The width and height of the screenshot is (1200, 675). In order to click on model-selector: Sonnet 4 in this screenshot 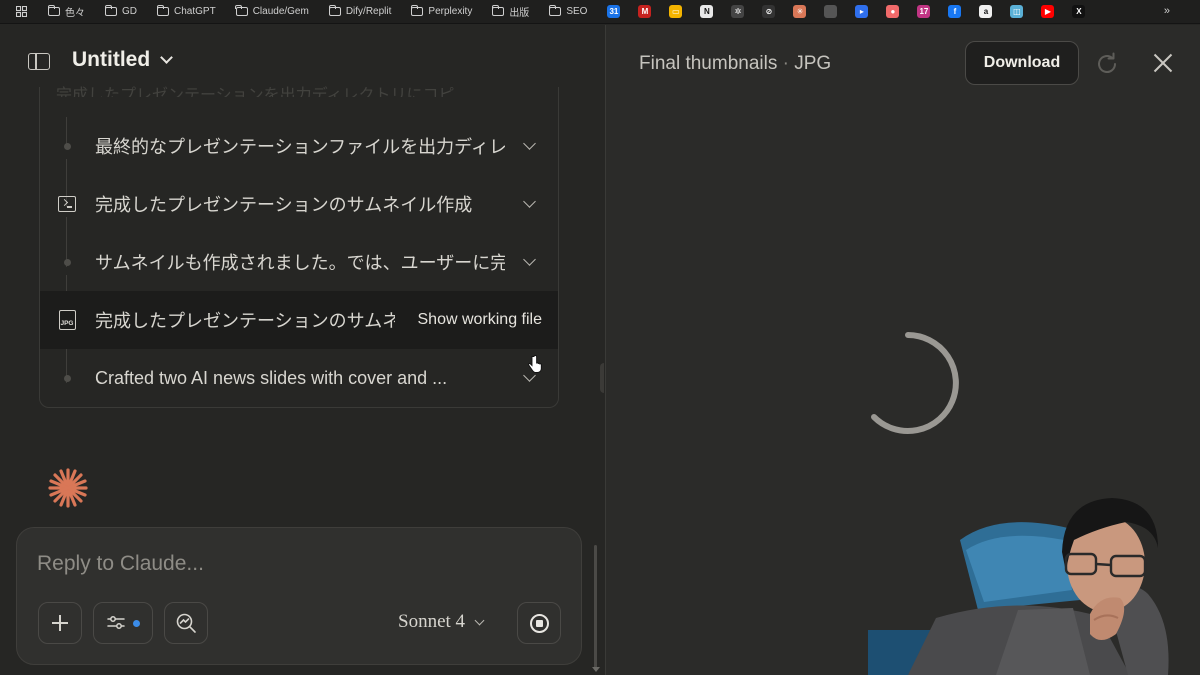, I will do `click(441, 622)`.